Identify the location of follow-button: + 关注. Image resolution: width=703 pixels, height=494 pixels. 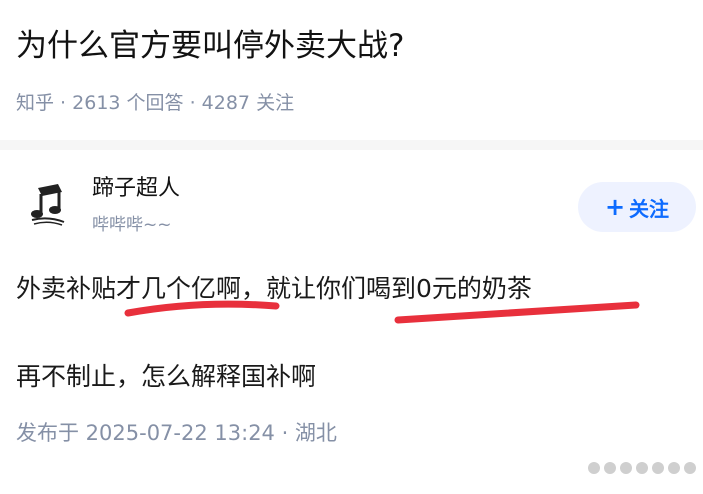
(637, 207).